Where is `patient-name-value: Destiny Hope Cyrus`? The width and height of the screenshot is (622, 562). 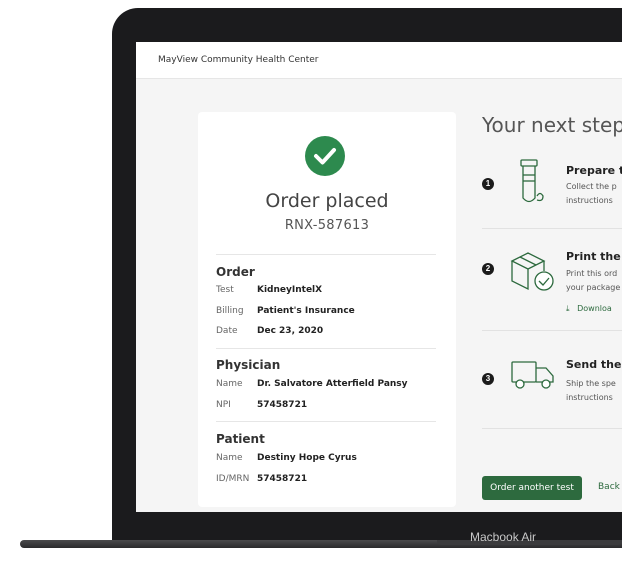
patient-name-value: Destiny Hope Cyrus is located at coordinates (307, 458).